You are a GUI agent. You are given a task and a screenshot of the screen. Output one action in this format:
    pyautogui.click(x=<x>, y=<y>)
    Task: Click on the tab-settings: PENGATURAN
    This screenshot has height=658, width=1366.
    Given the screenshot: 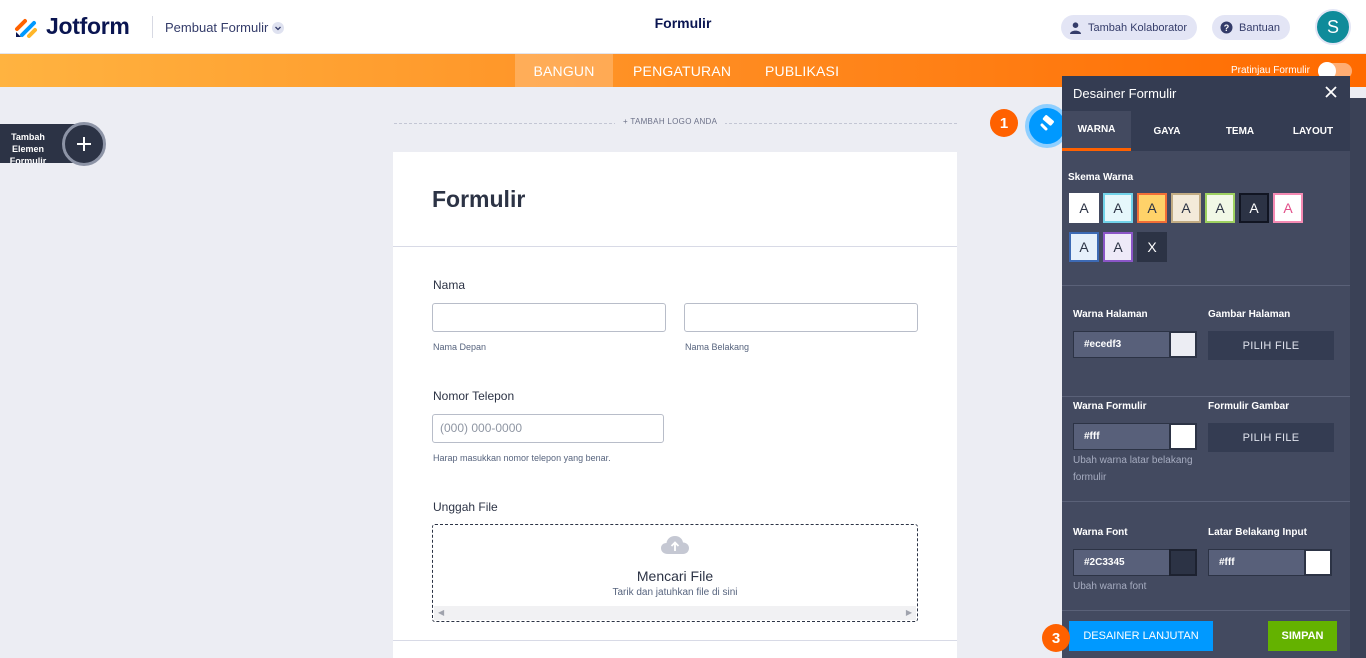 What is the action you would take?
    pyautogui.click(x=682, y=70)
    